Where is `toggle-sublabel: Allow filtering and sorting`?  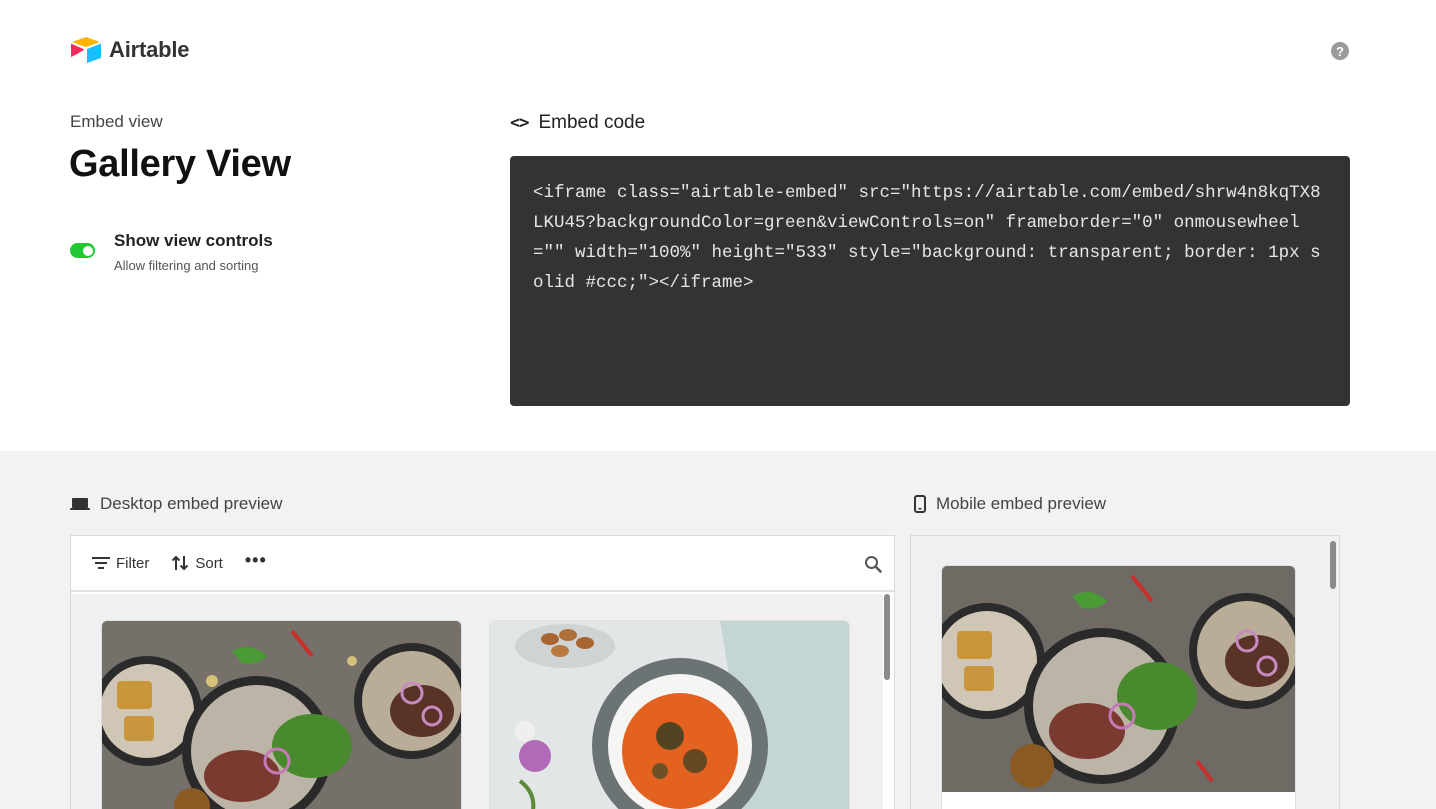 toggle-sublabel: Allow filtering and sorting is located at coordinates (186, 265).